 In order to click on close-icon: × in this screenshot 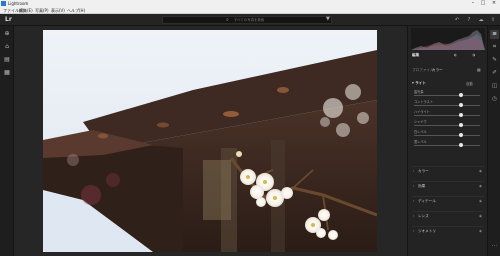, I will do `click(494, 3)`.